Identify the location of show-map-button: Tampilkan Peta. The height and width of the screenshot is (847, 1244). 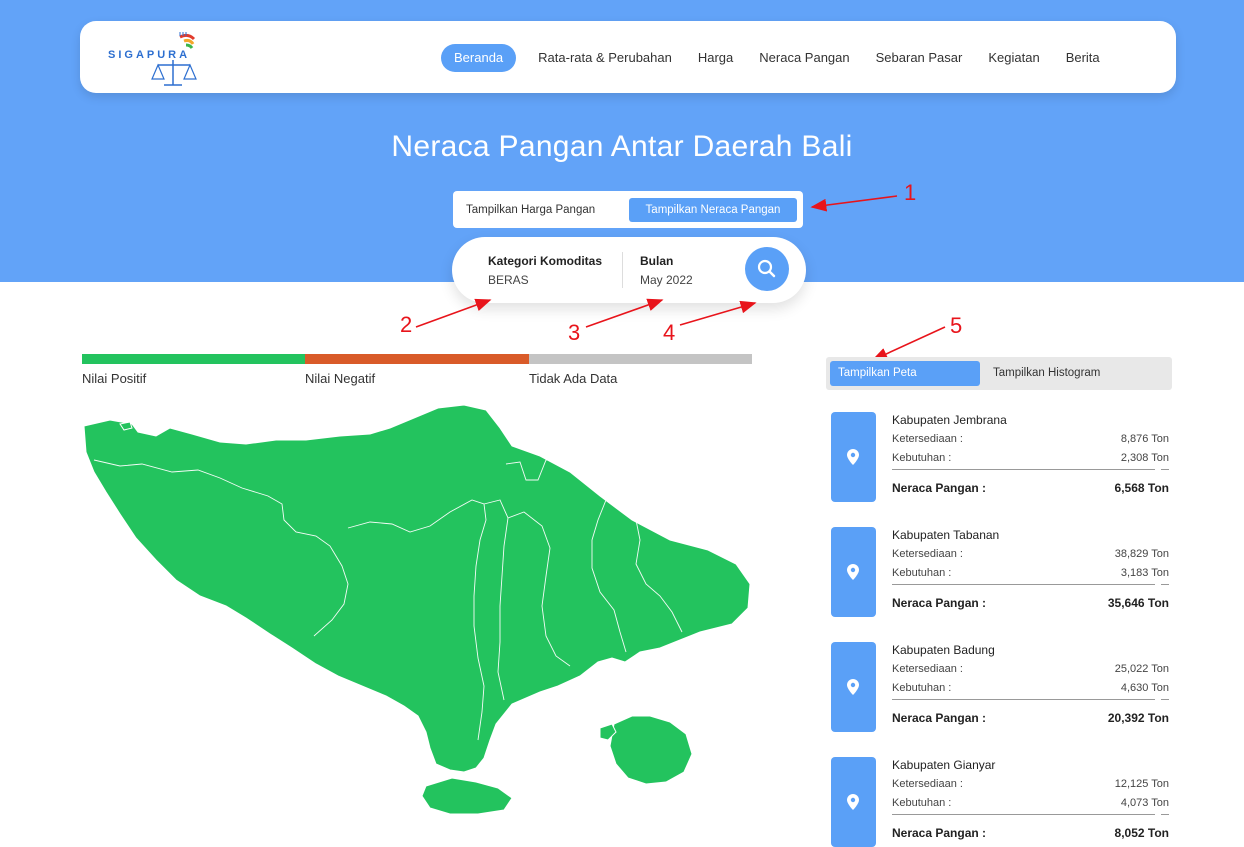
(905, 373).